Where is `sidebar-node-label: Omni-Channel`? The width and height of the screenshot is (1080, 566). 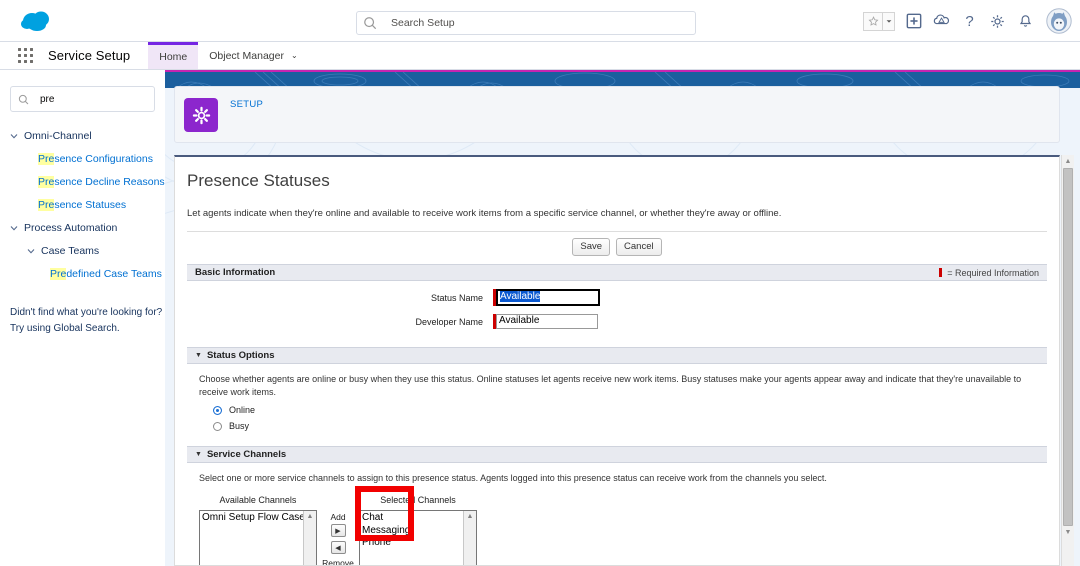 sidebar-node-label: Omni-Channel is located at coordinates (58, 135).